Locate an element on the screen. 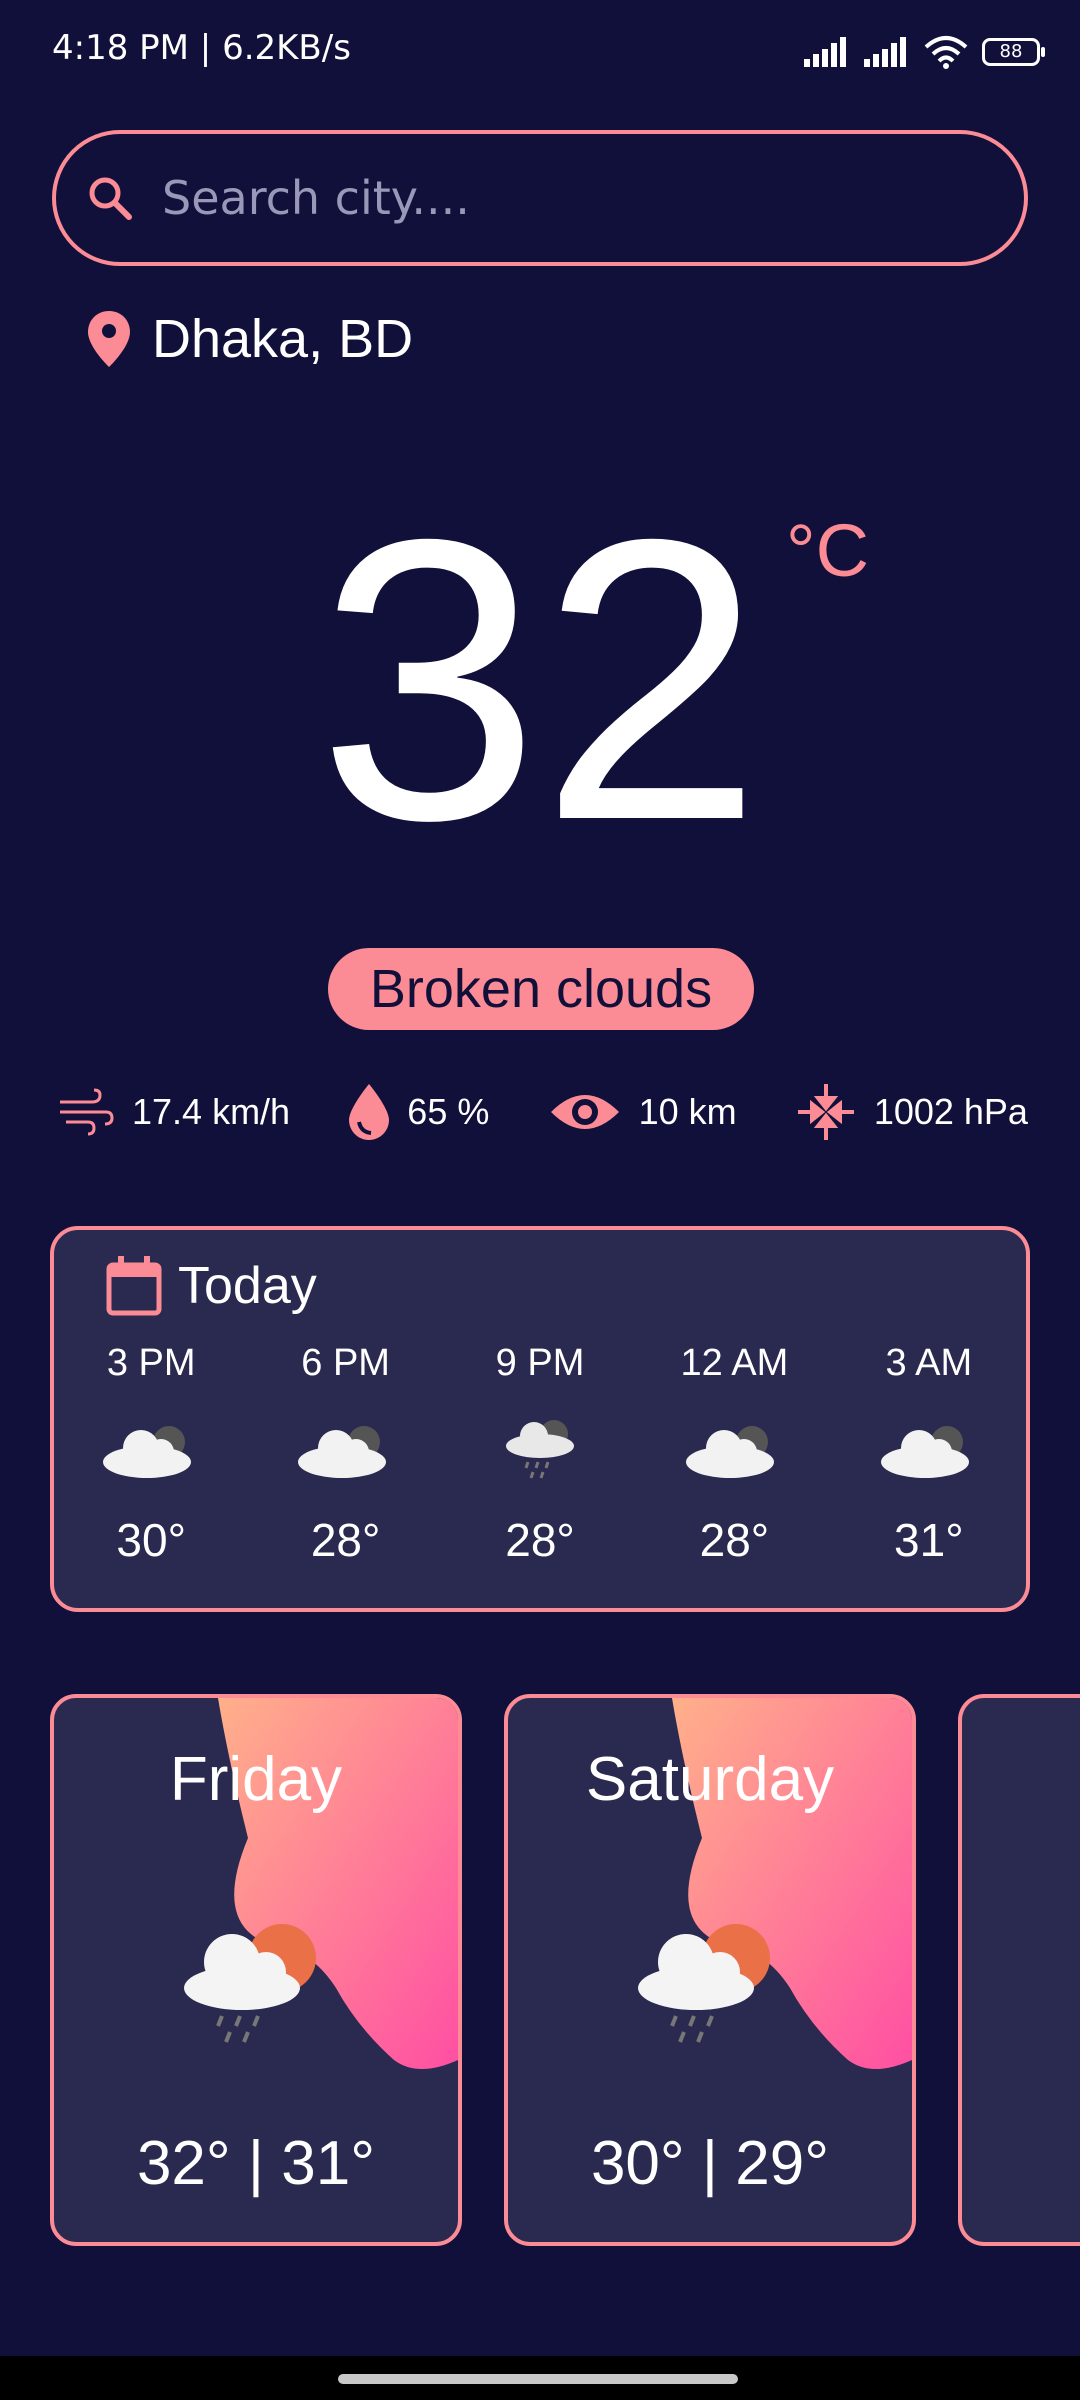 Image resolution: width=1080 pixels, height=2400 pixels. temperature-value: 32 is located at coordinates (540, 679).